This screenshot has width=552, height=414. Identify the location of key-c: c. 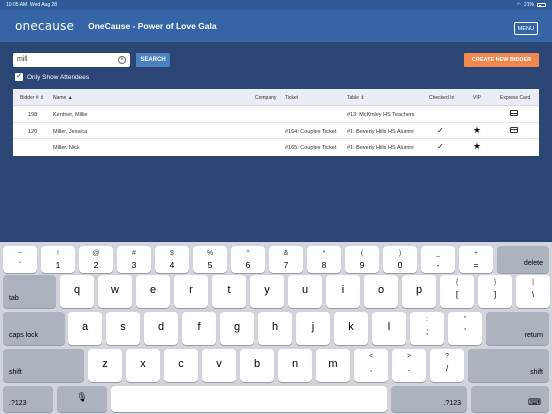
(181, 365).